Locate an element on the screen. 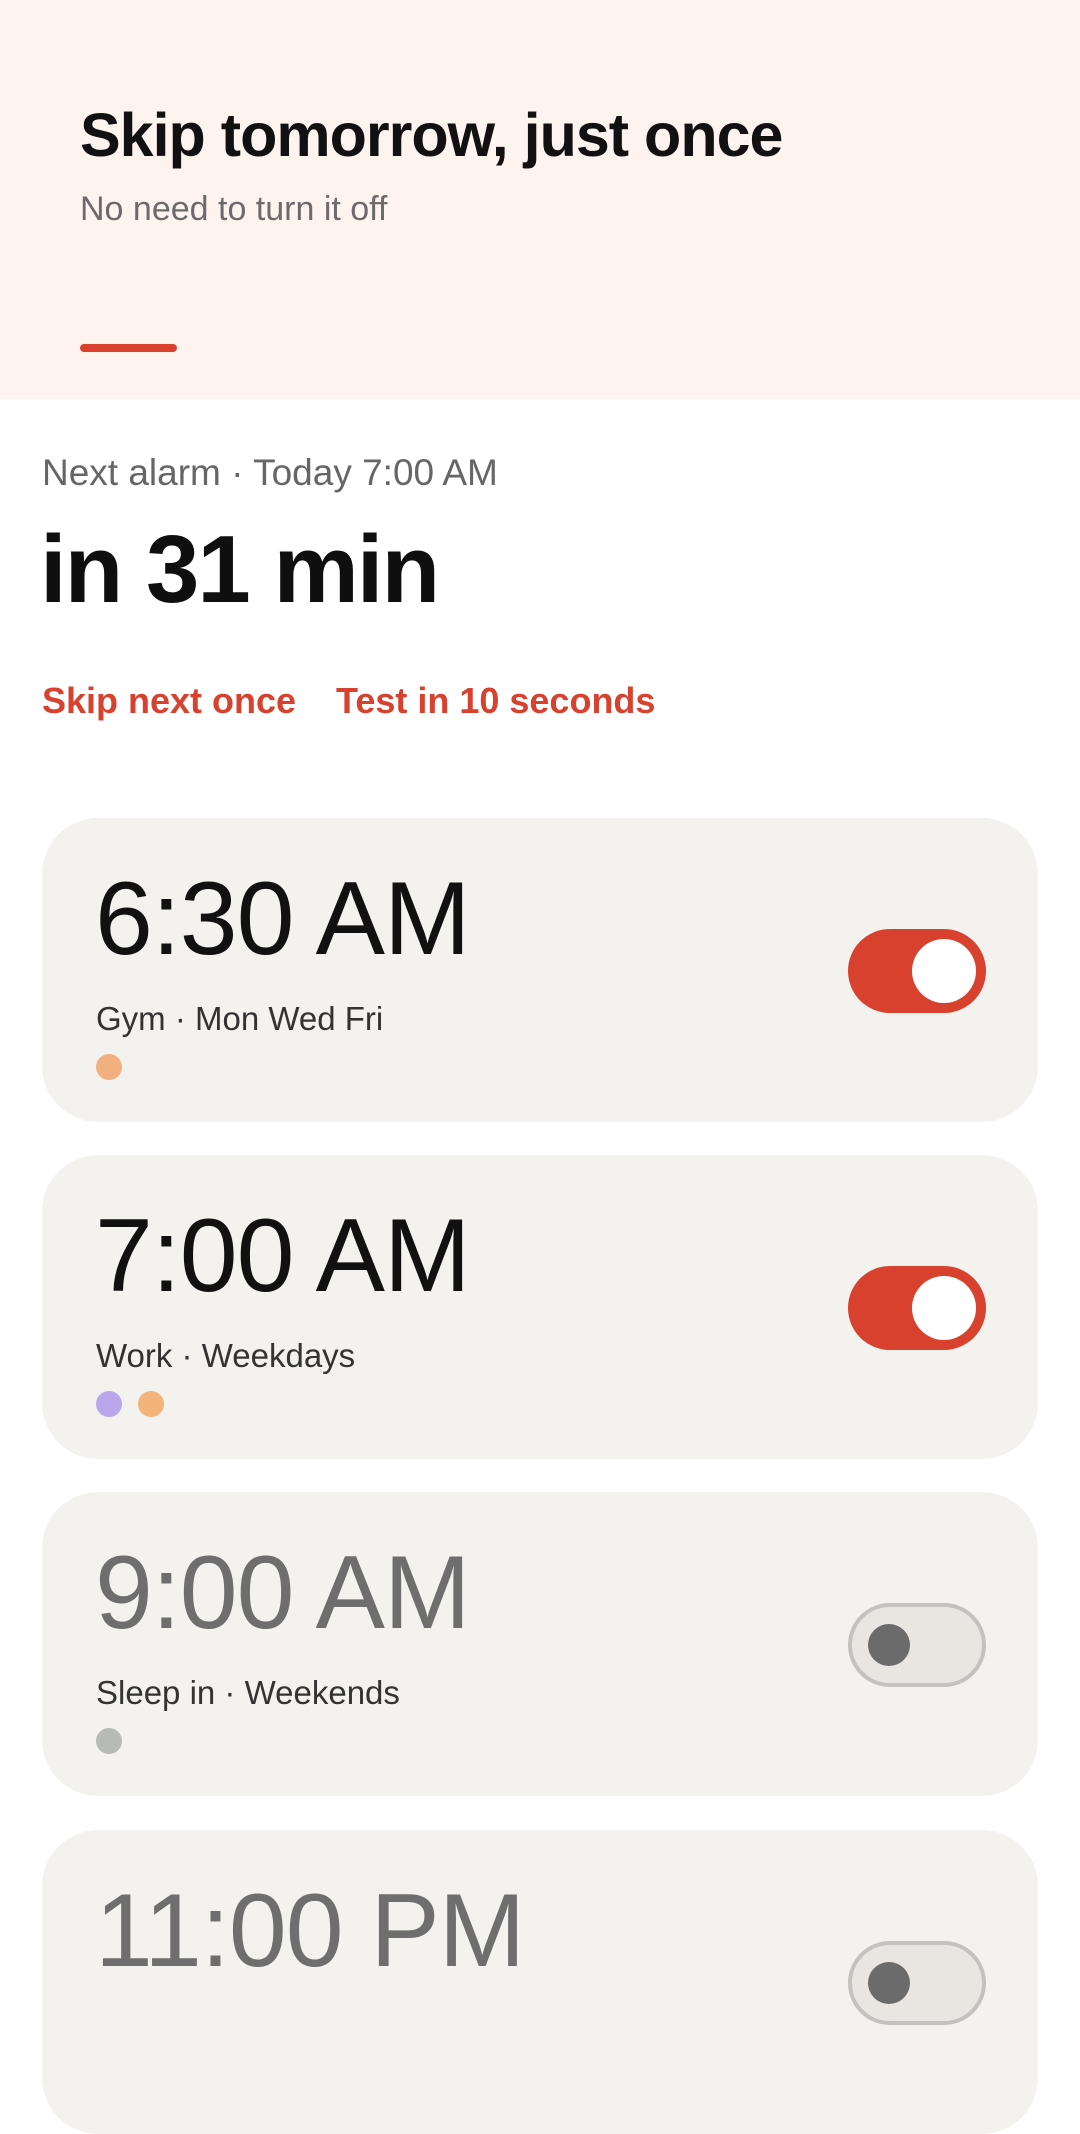 This screenshot has height=2134, width=1080. alarm-card: 7:00 AM Work · Weekdays is located at coordinates (540, 1307).